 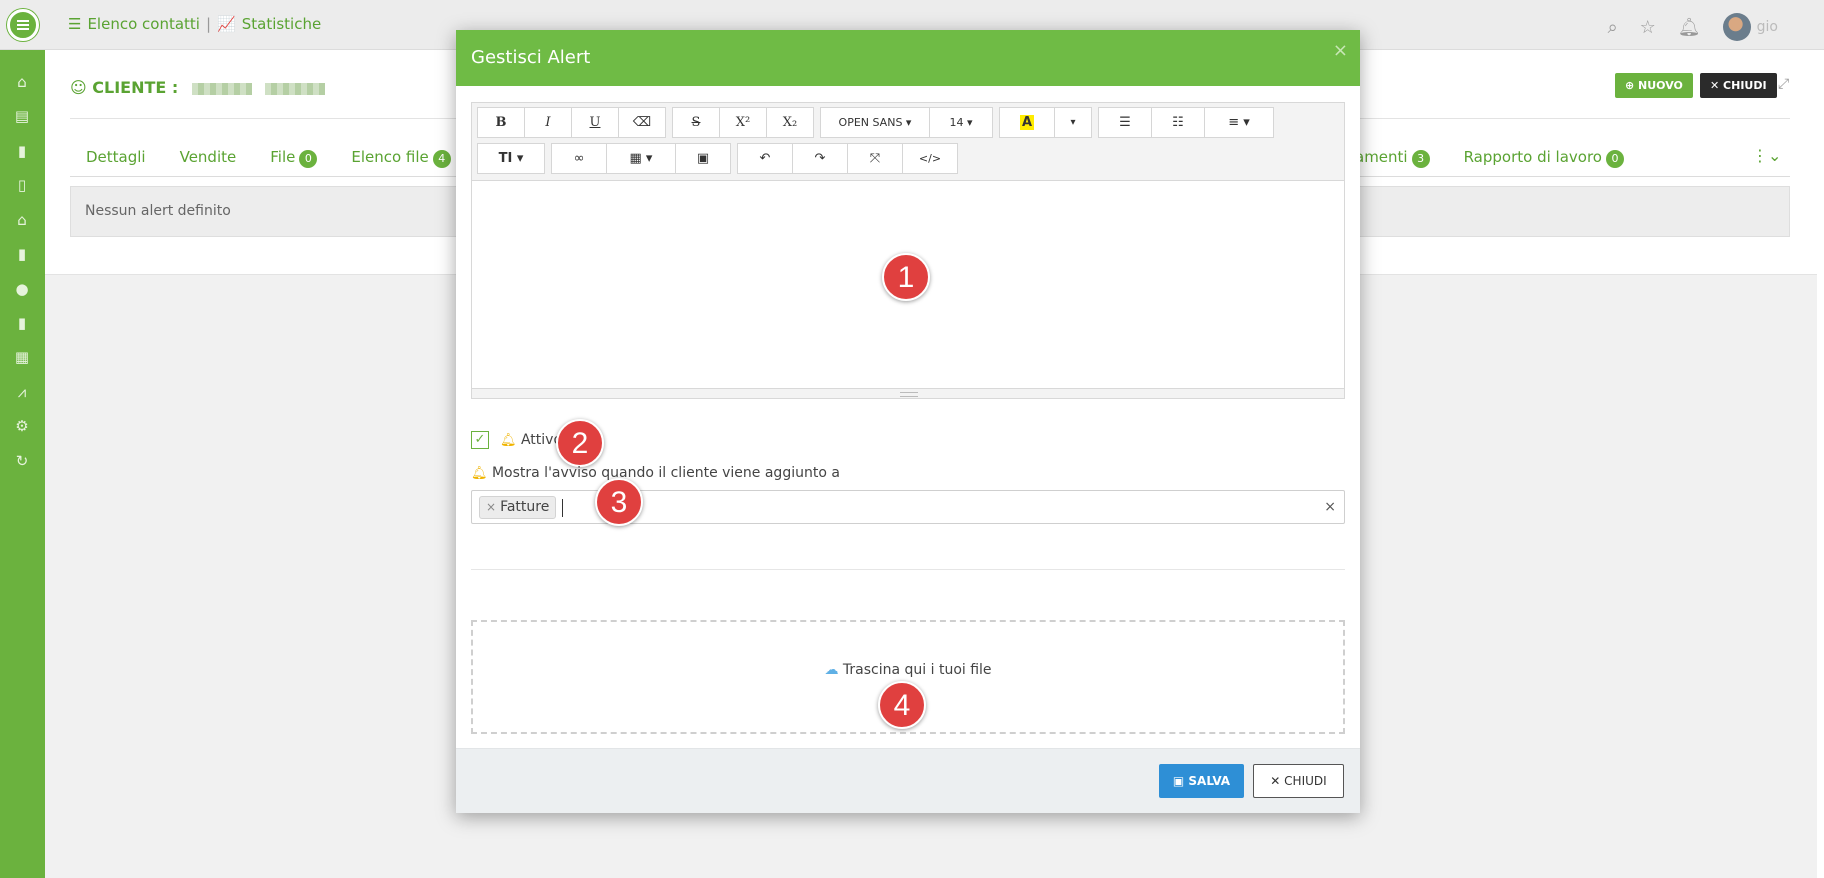 What do you see at coordinates (480, 440) in the screenshot?
I see `active-checkbox: ✓` at bounding box center [480, 440].